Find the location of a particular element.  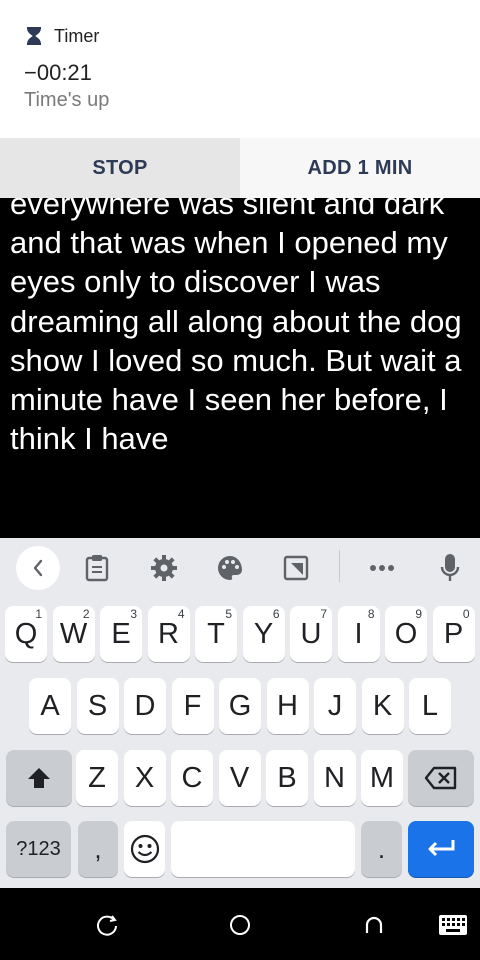

key-c-label: C is located at coordinates (192, 777).